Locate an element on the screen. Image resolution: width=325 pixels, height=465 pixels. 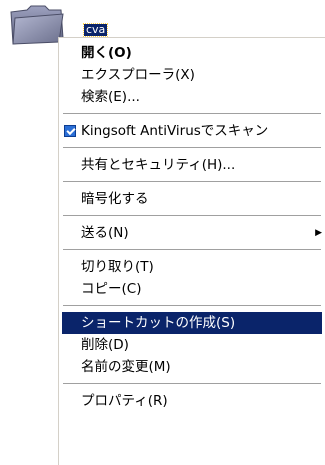
menu-item-12: 切り取り(T) is located at coordinates (192, 267).